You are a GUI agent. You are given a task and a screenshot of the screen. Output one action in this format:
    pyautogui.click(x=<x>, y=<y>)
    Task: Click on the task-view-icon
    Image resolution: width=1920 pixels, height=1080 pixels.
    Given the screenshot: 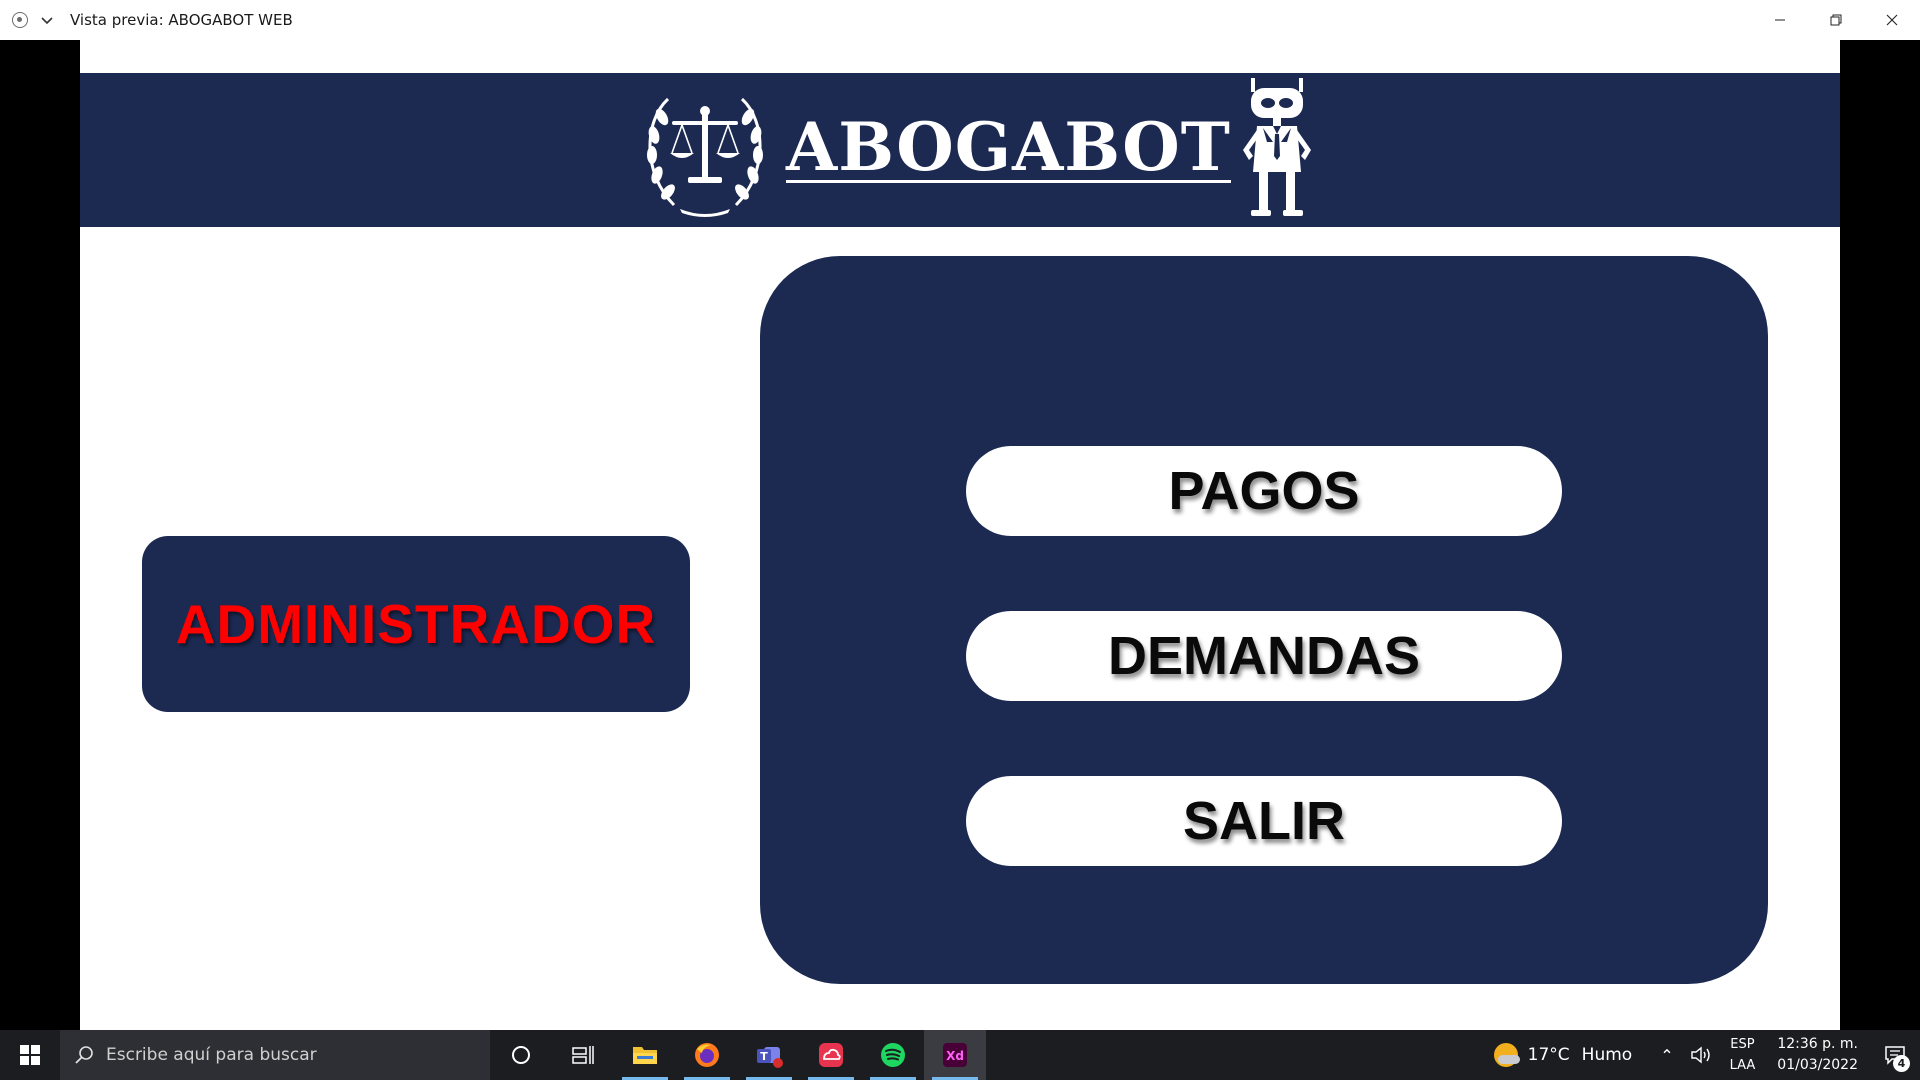 What is the action you would take?
    pyautogui.click(x=583, y=1055)
    